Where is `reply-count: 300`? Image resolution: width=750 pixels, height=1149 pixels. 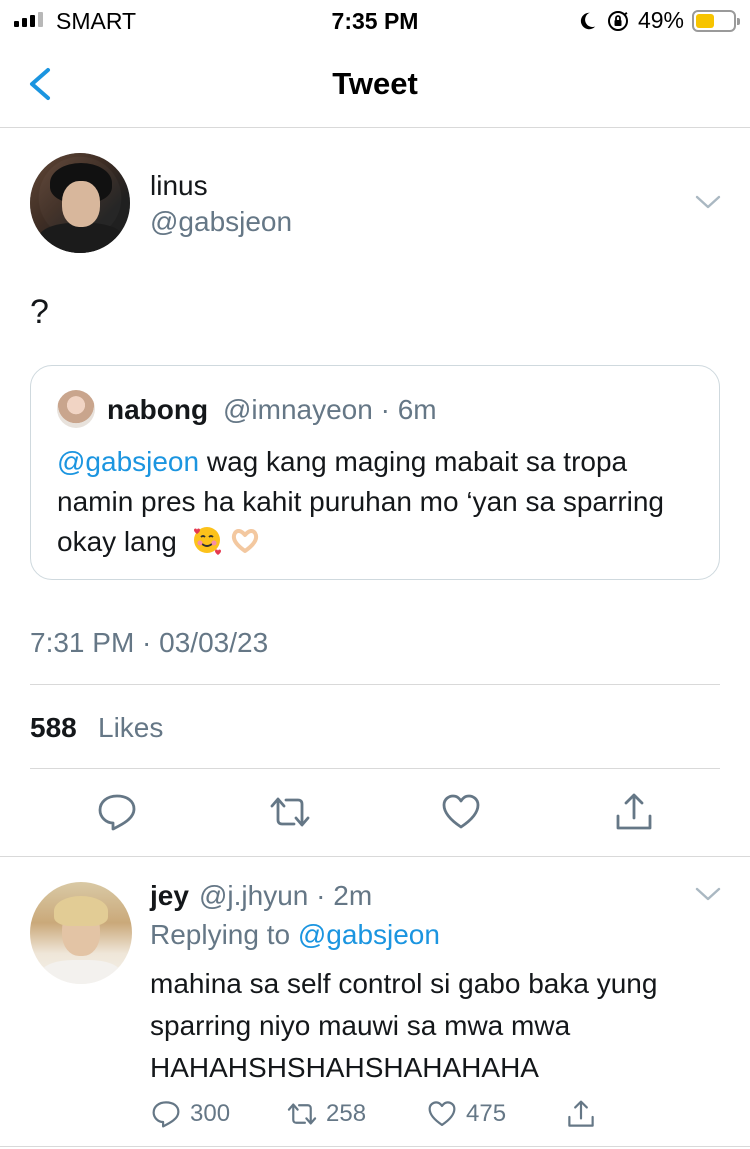
reply-count: 300 is located at coordinates (210, 1113).